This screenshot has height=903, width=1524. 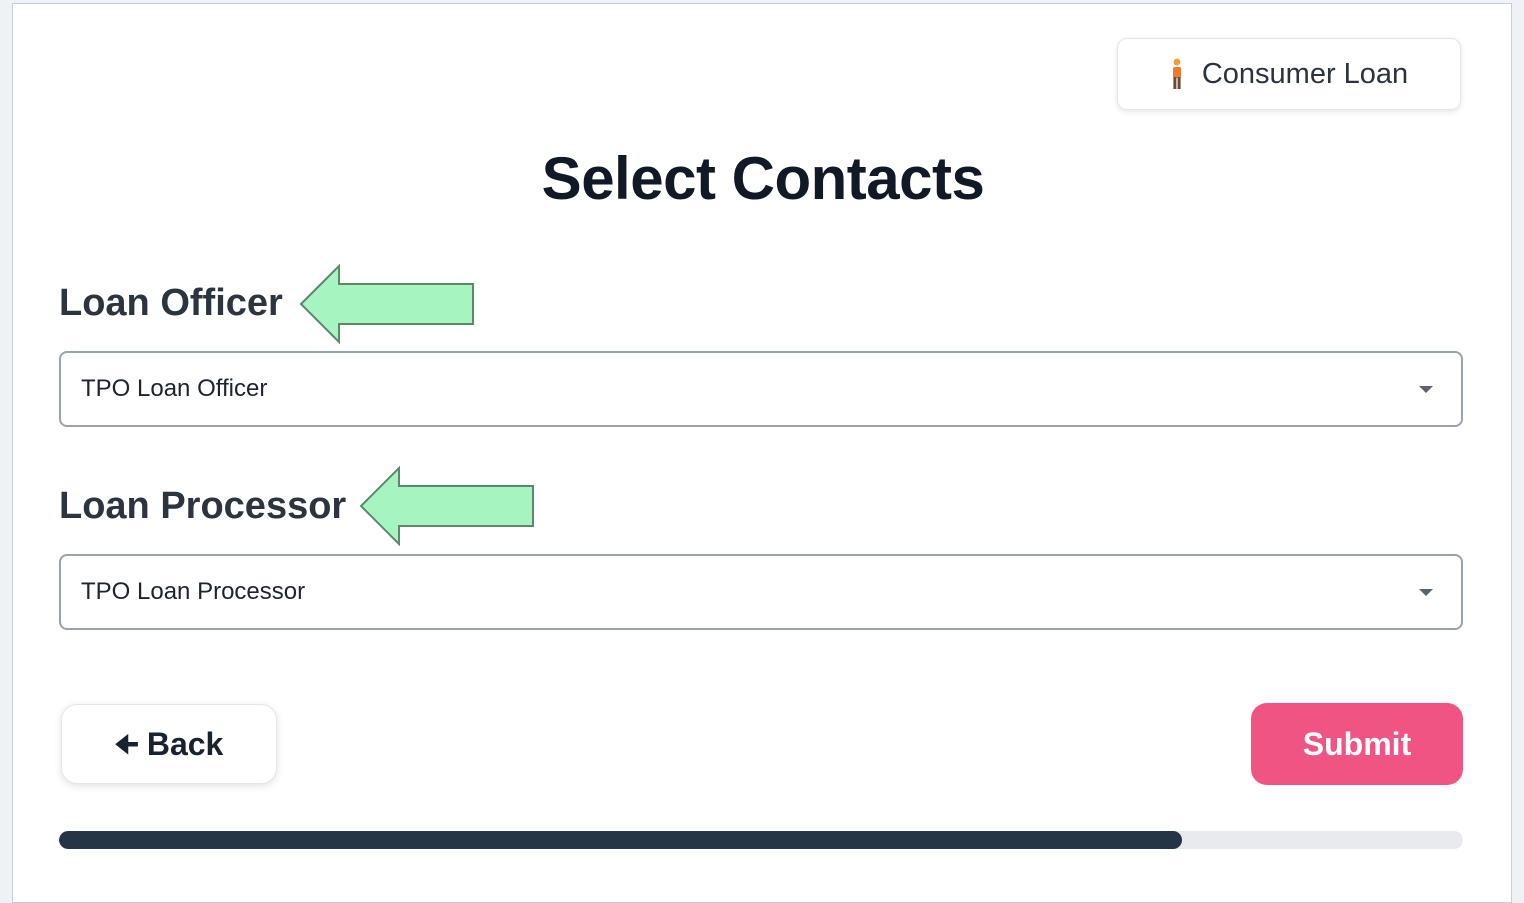 I want to click on person-icon, so click(x=1177, y=74).